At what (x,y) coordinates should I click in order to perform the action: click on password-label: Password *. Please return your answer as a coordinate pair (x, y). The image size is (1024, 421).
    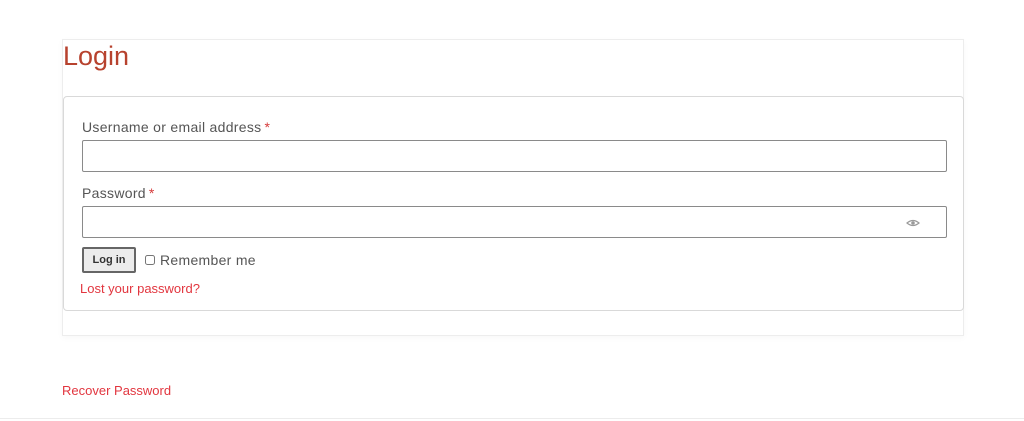
    Looking at the image, I should click on (118, 193).